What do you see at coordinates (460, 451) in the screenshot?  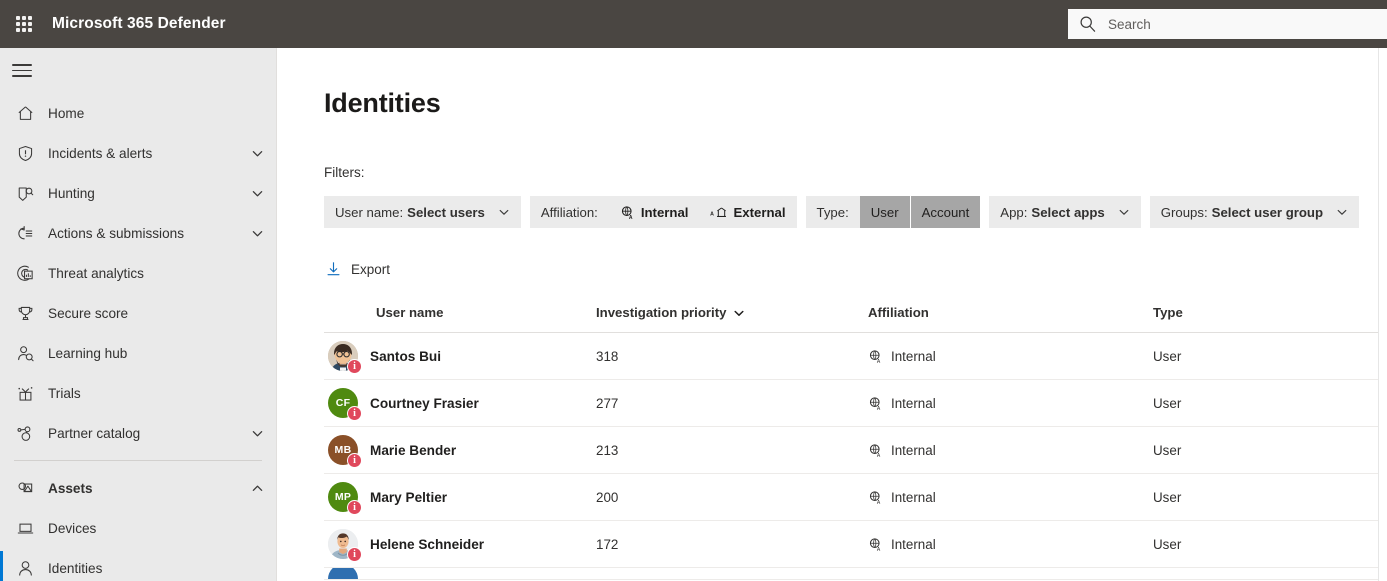 I see `cell-user-name: MB i Marie Bender` at bounding box center [460, 451].